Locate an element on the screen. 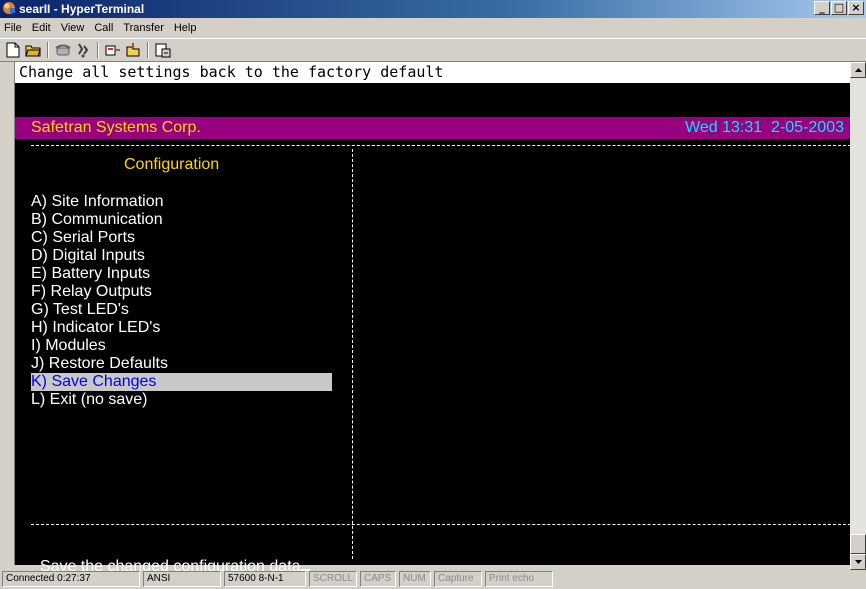  caps-lock-indicator: CAPS is located at coordinates (378, 579).